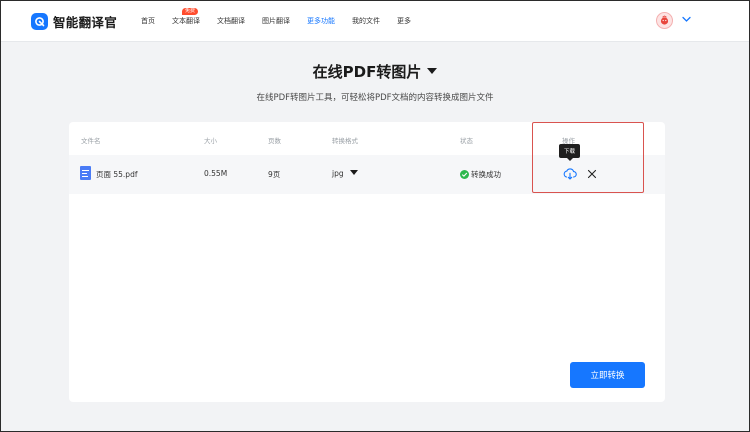  I want to click on nav-item-doc-translate: 文档翻译, so click(231, 21).